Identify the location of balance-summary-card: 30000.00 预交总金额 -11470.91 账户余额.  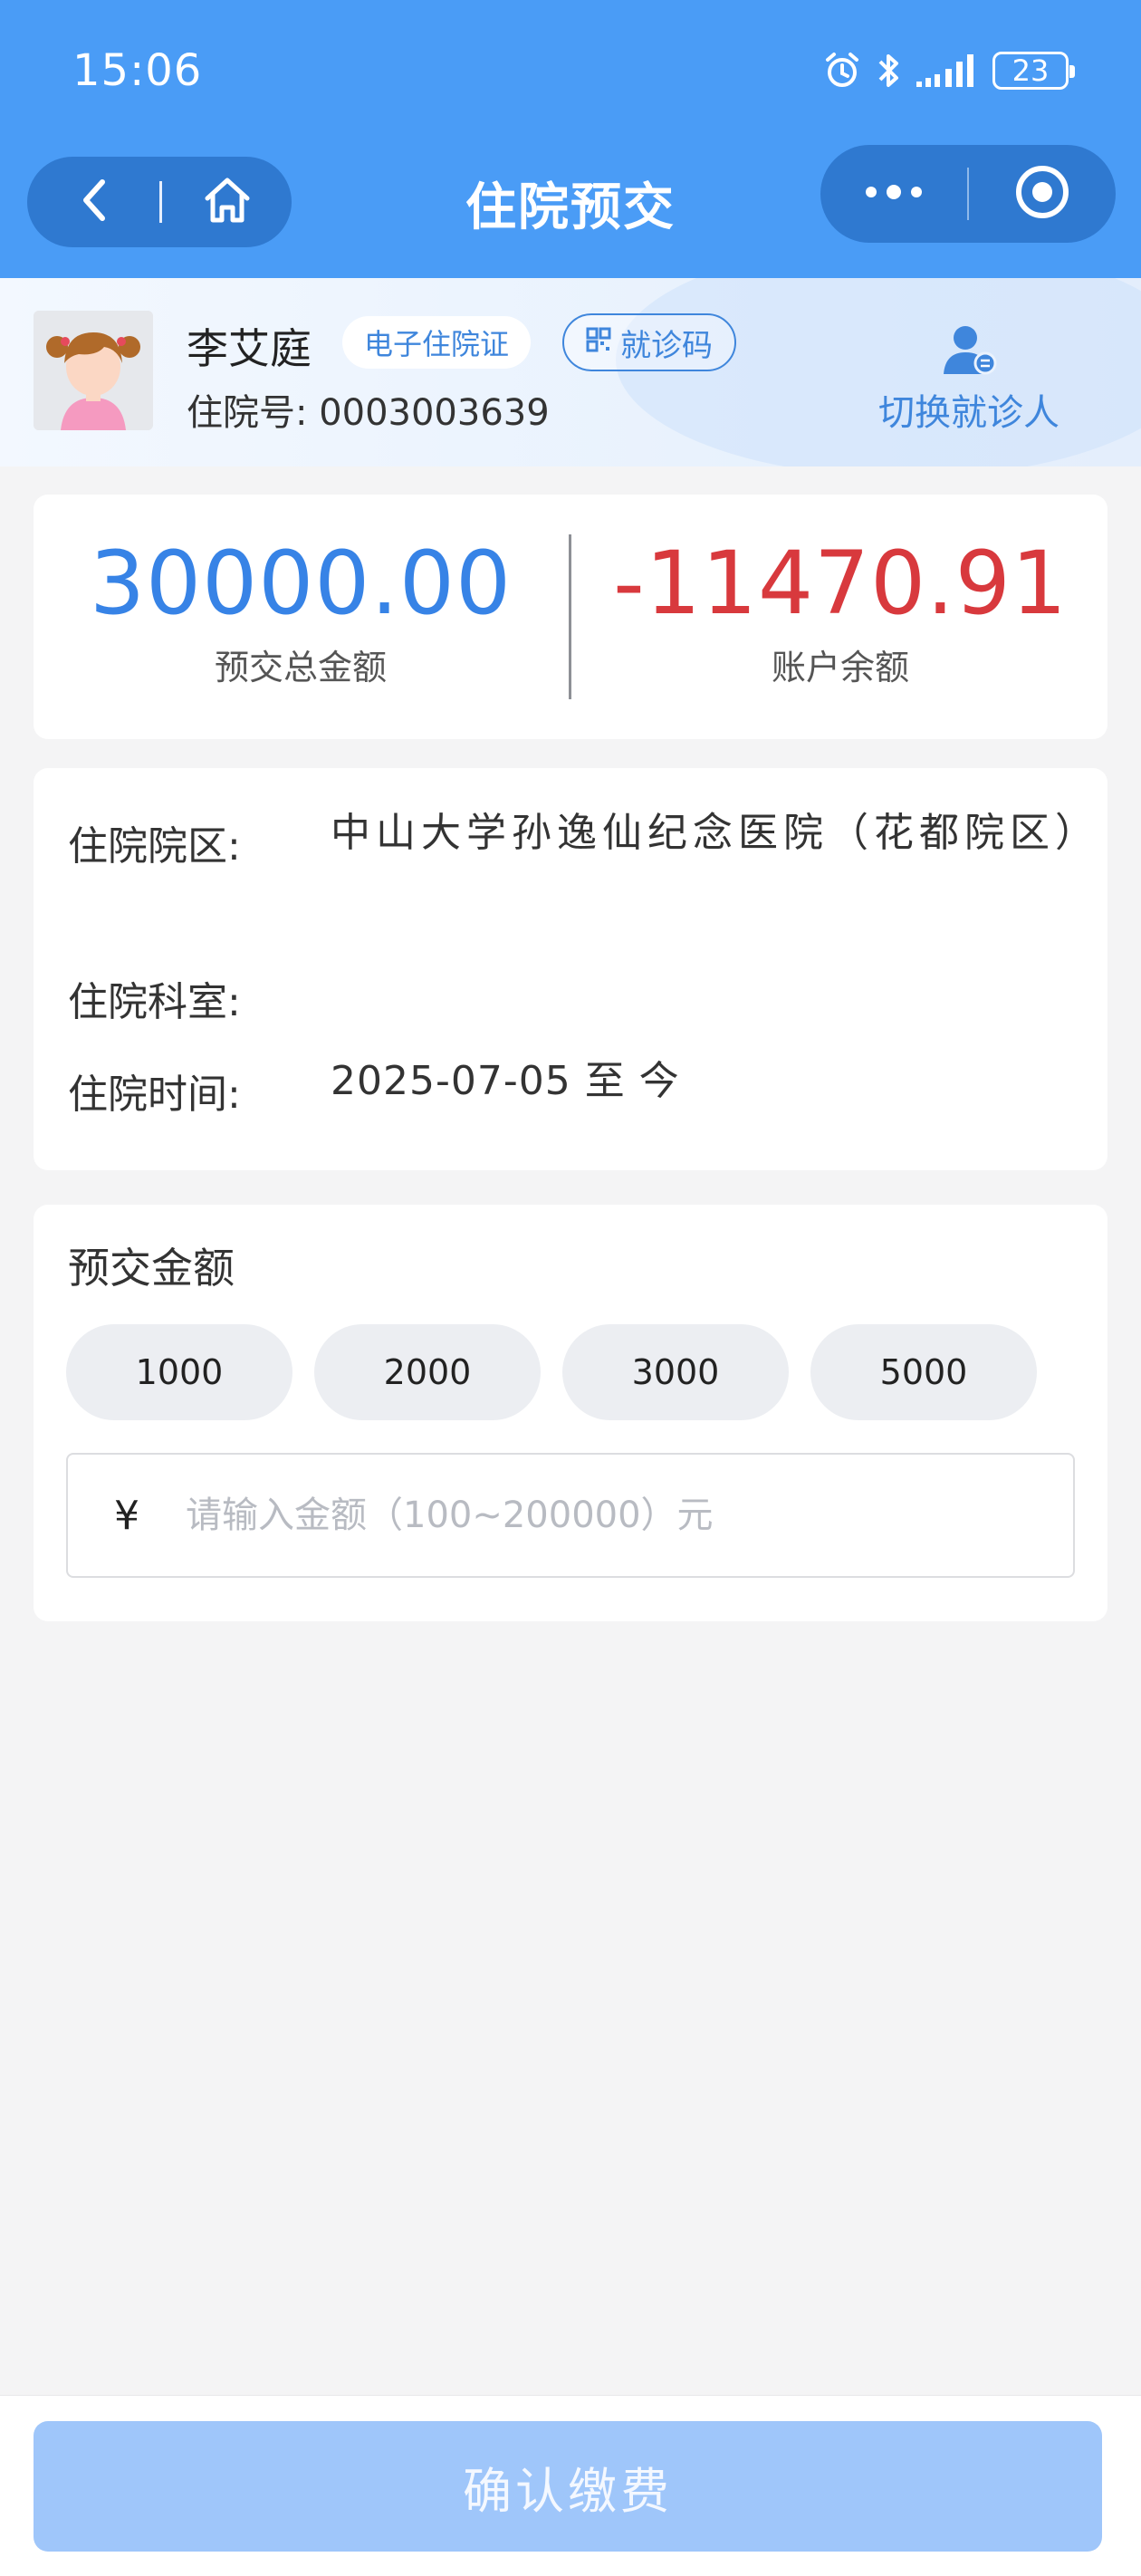
(570, 617).